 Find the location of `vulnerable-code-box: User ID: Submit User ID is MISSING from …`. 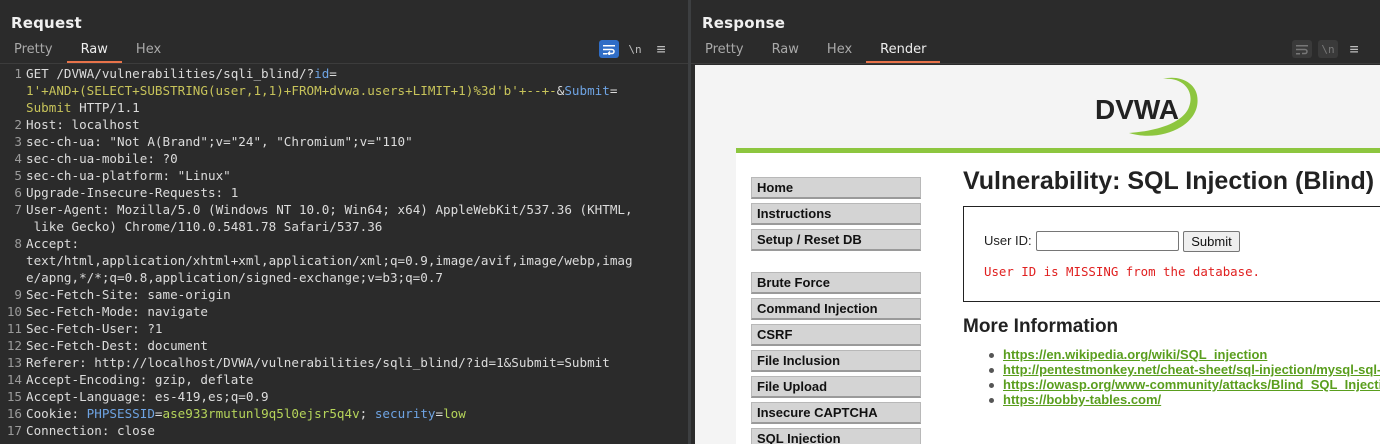

vulnerable-code-box: User ID: Submit User ID is MISSING from … is located at coordinates (1171, 254).